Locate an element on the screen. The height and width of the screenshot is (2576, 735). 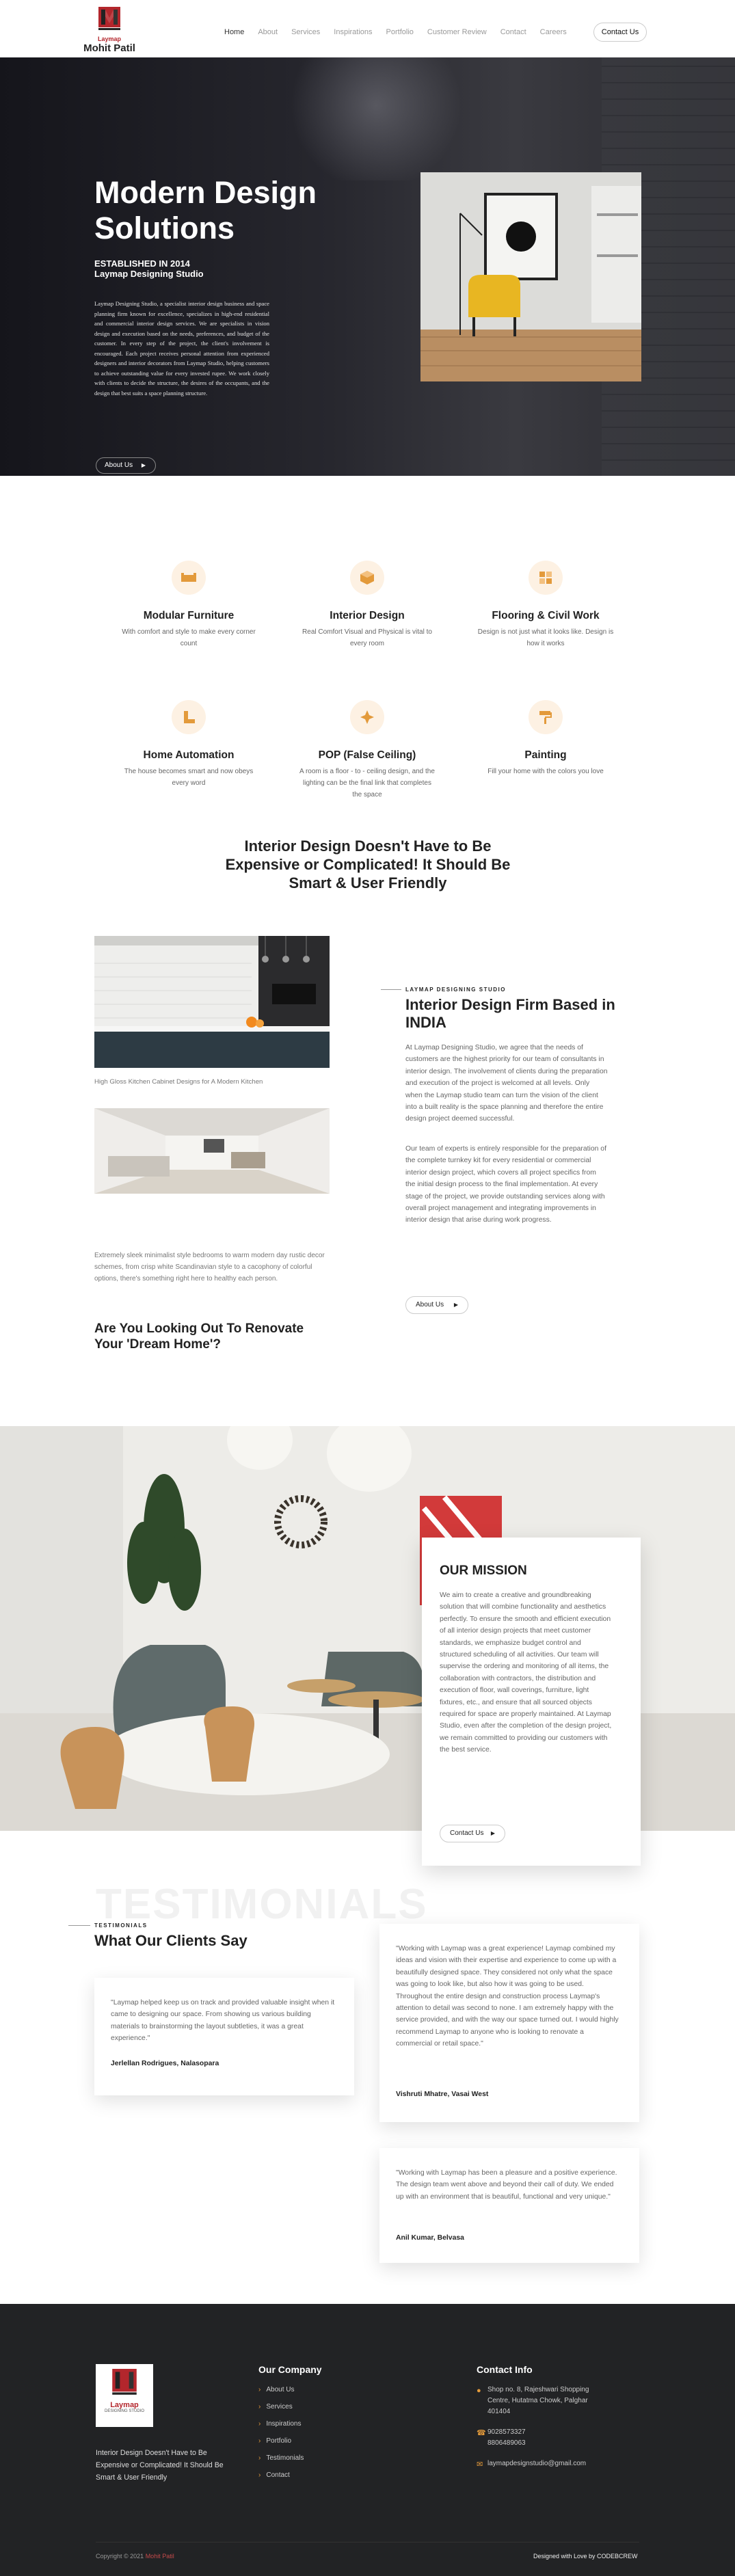
footer-link-inspirations: › Inspirations is located at coordinates (279, 2424).